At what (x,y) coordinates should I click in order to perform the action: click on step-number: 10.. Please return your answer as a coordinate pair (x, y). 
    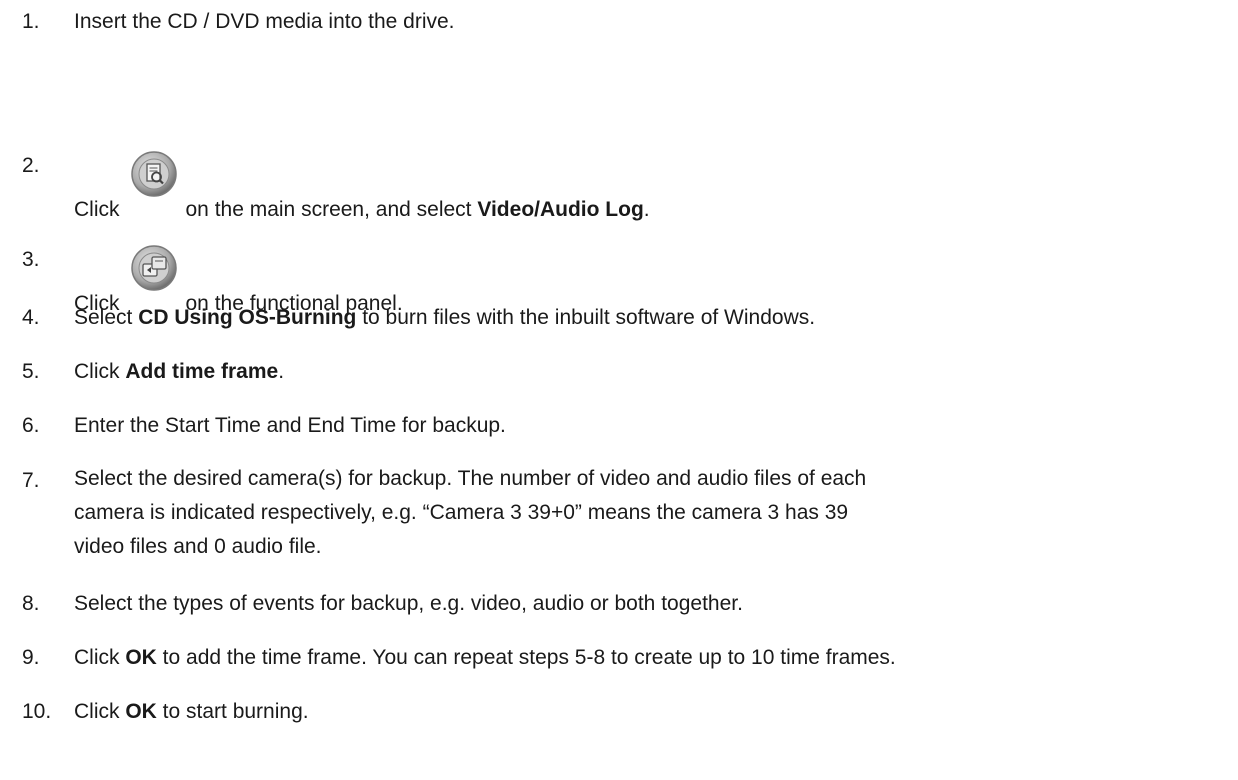
    Looking at the image, I should click on (37, 711).